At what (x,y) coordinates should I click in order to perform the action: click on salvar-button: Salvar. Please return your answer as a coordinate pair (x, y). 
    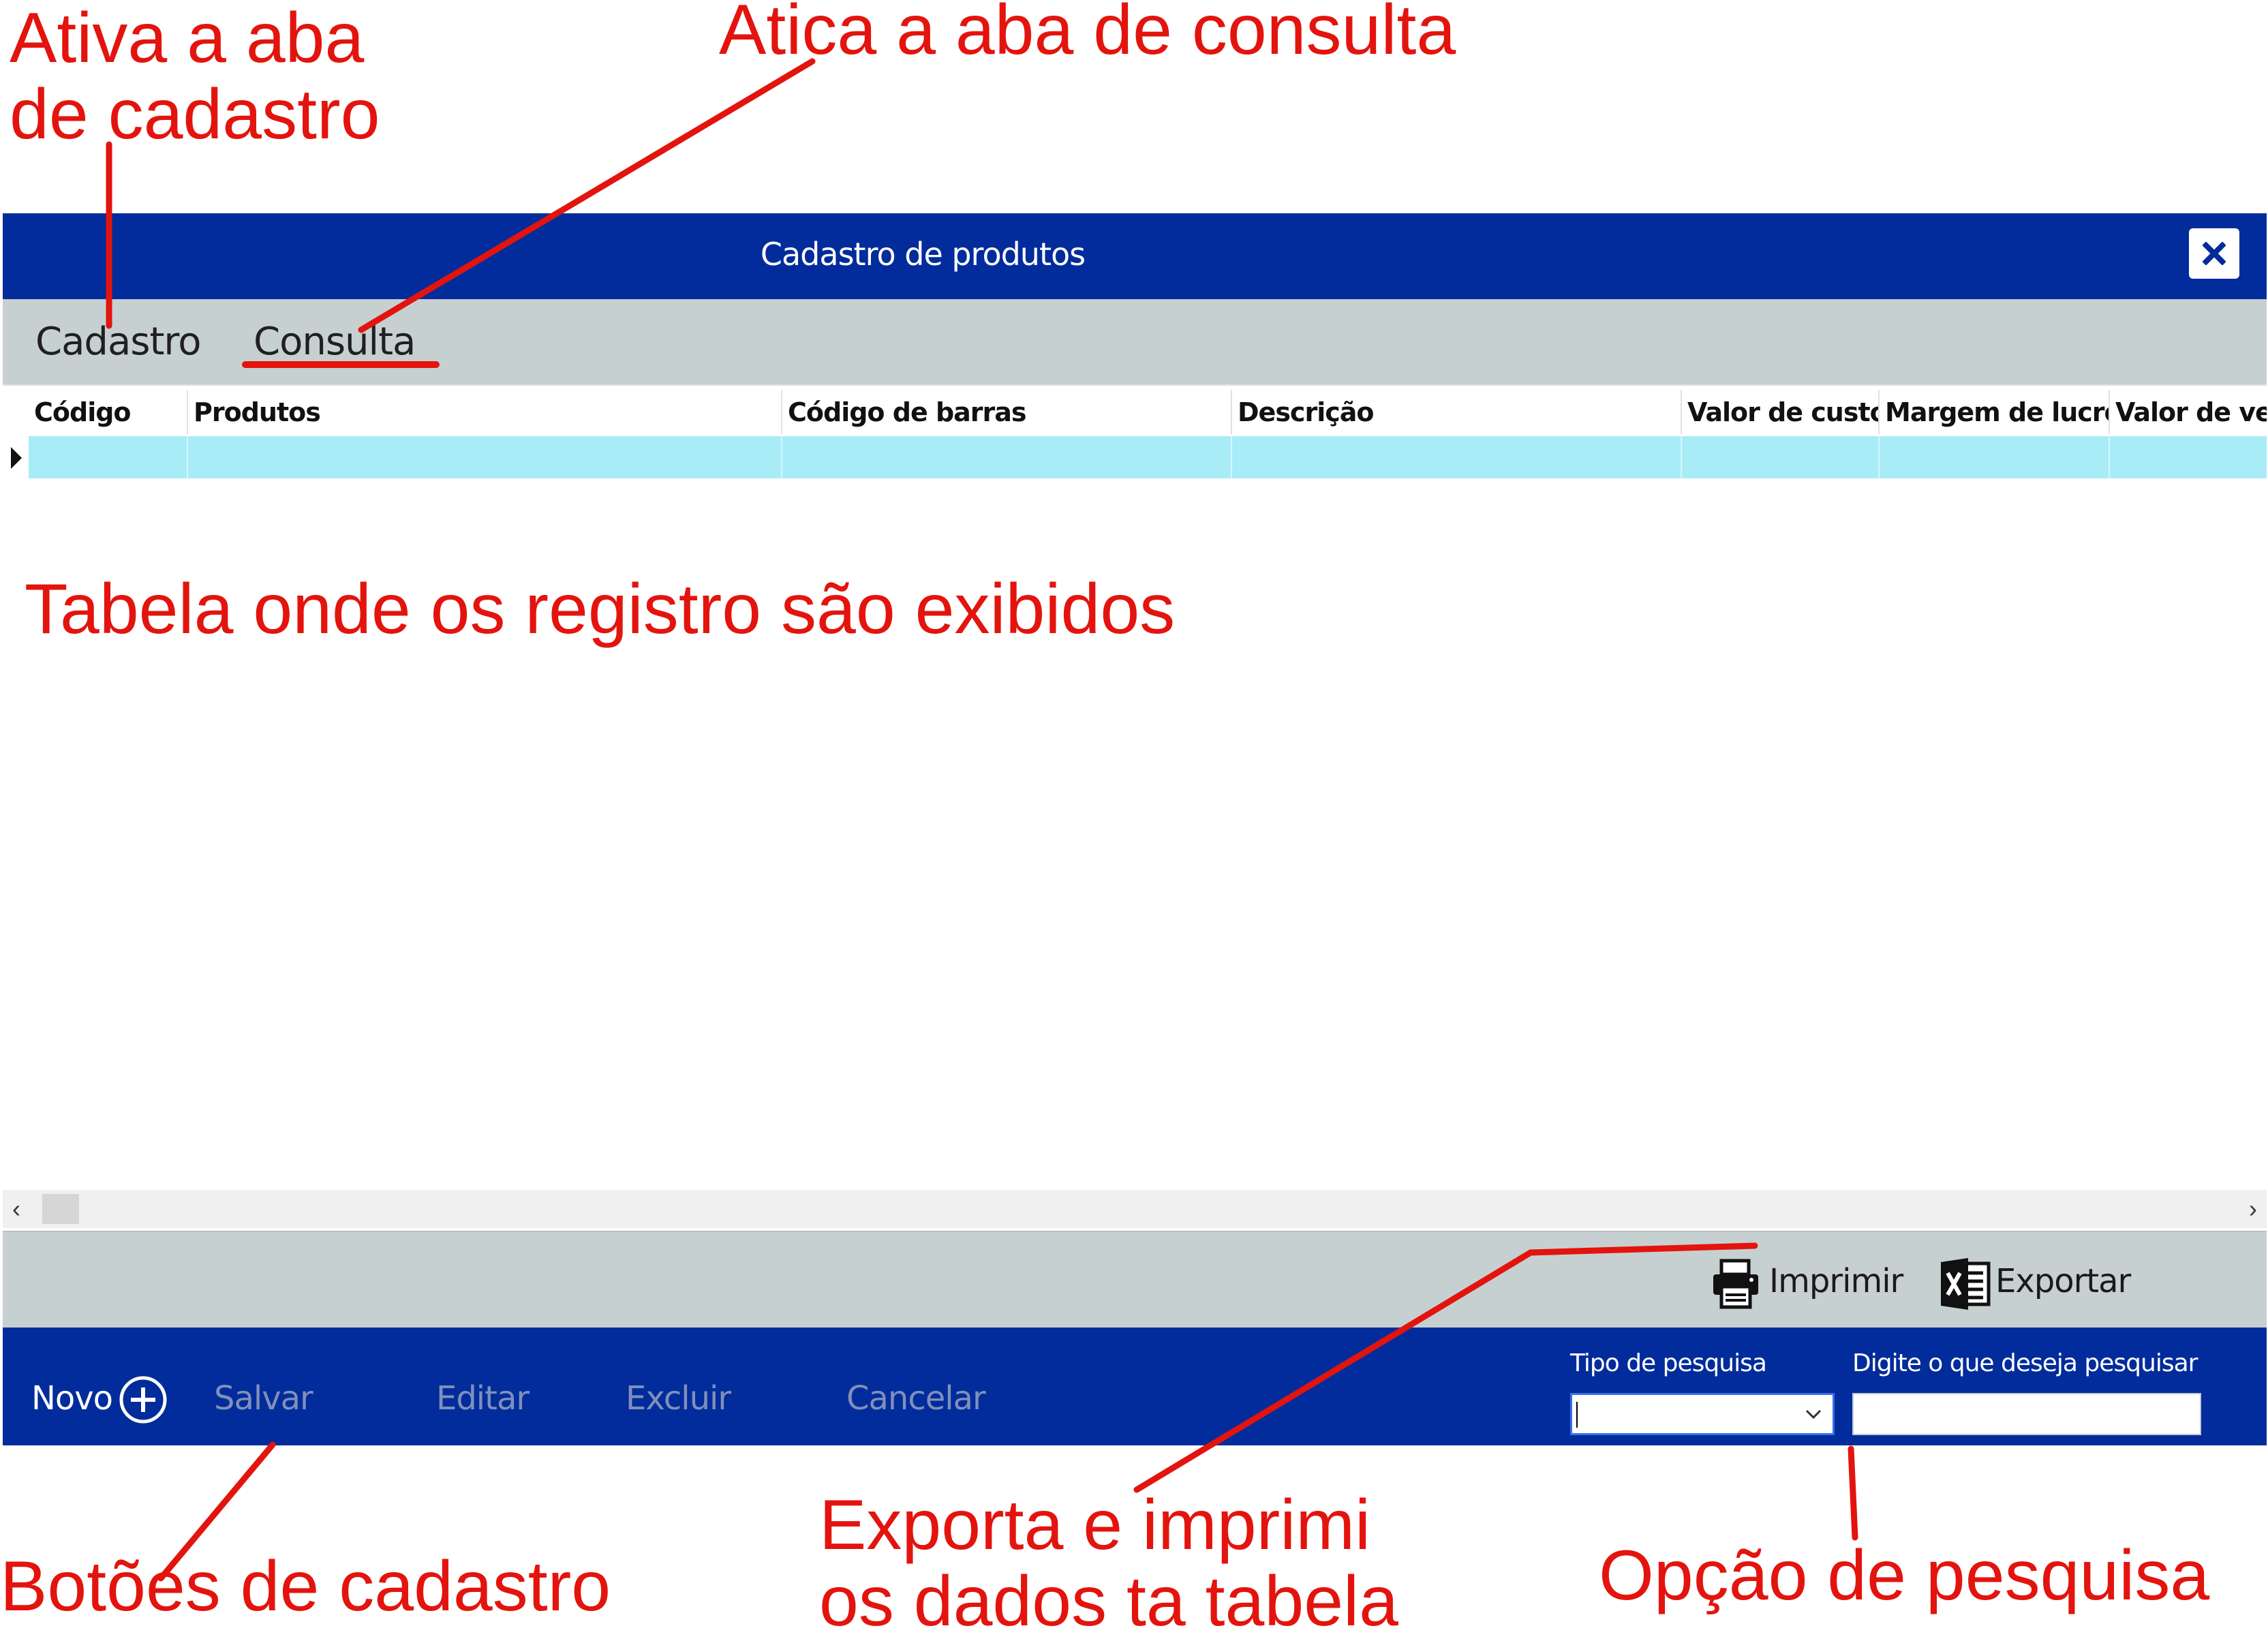
    Looking at the image, I should click on (263, 1398).